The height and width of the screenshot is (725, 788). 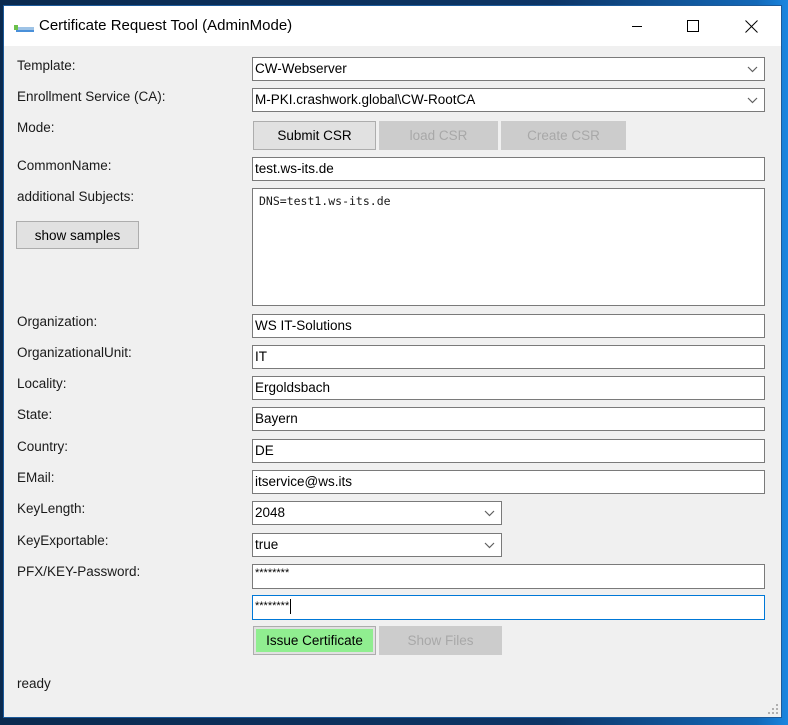 What do you see at coordinates (76, 196) in the screenshot?
I see `additional-subjects-label: additional Subjects:` at bounding box center [76, 196].